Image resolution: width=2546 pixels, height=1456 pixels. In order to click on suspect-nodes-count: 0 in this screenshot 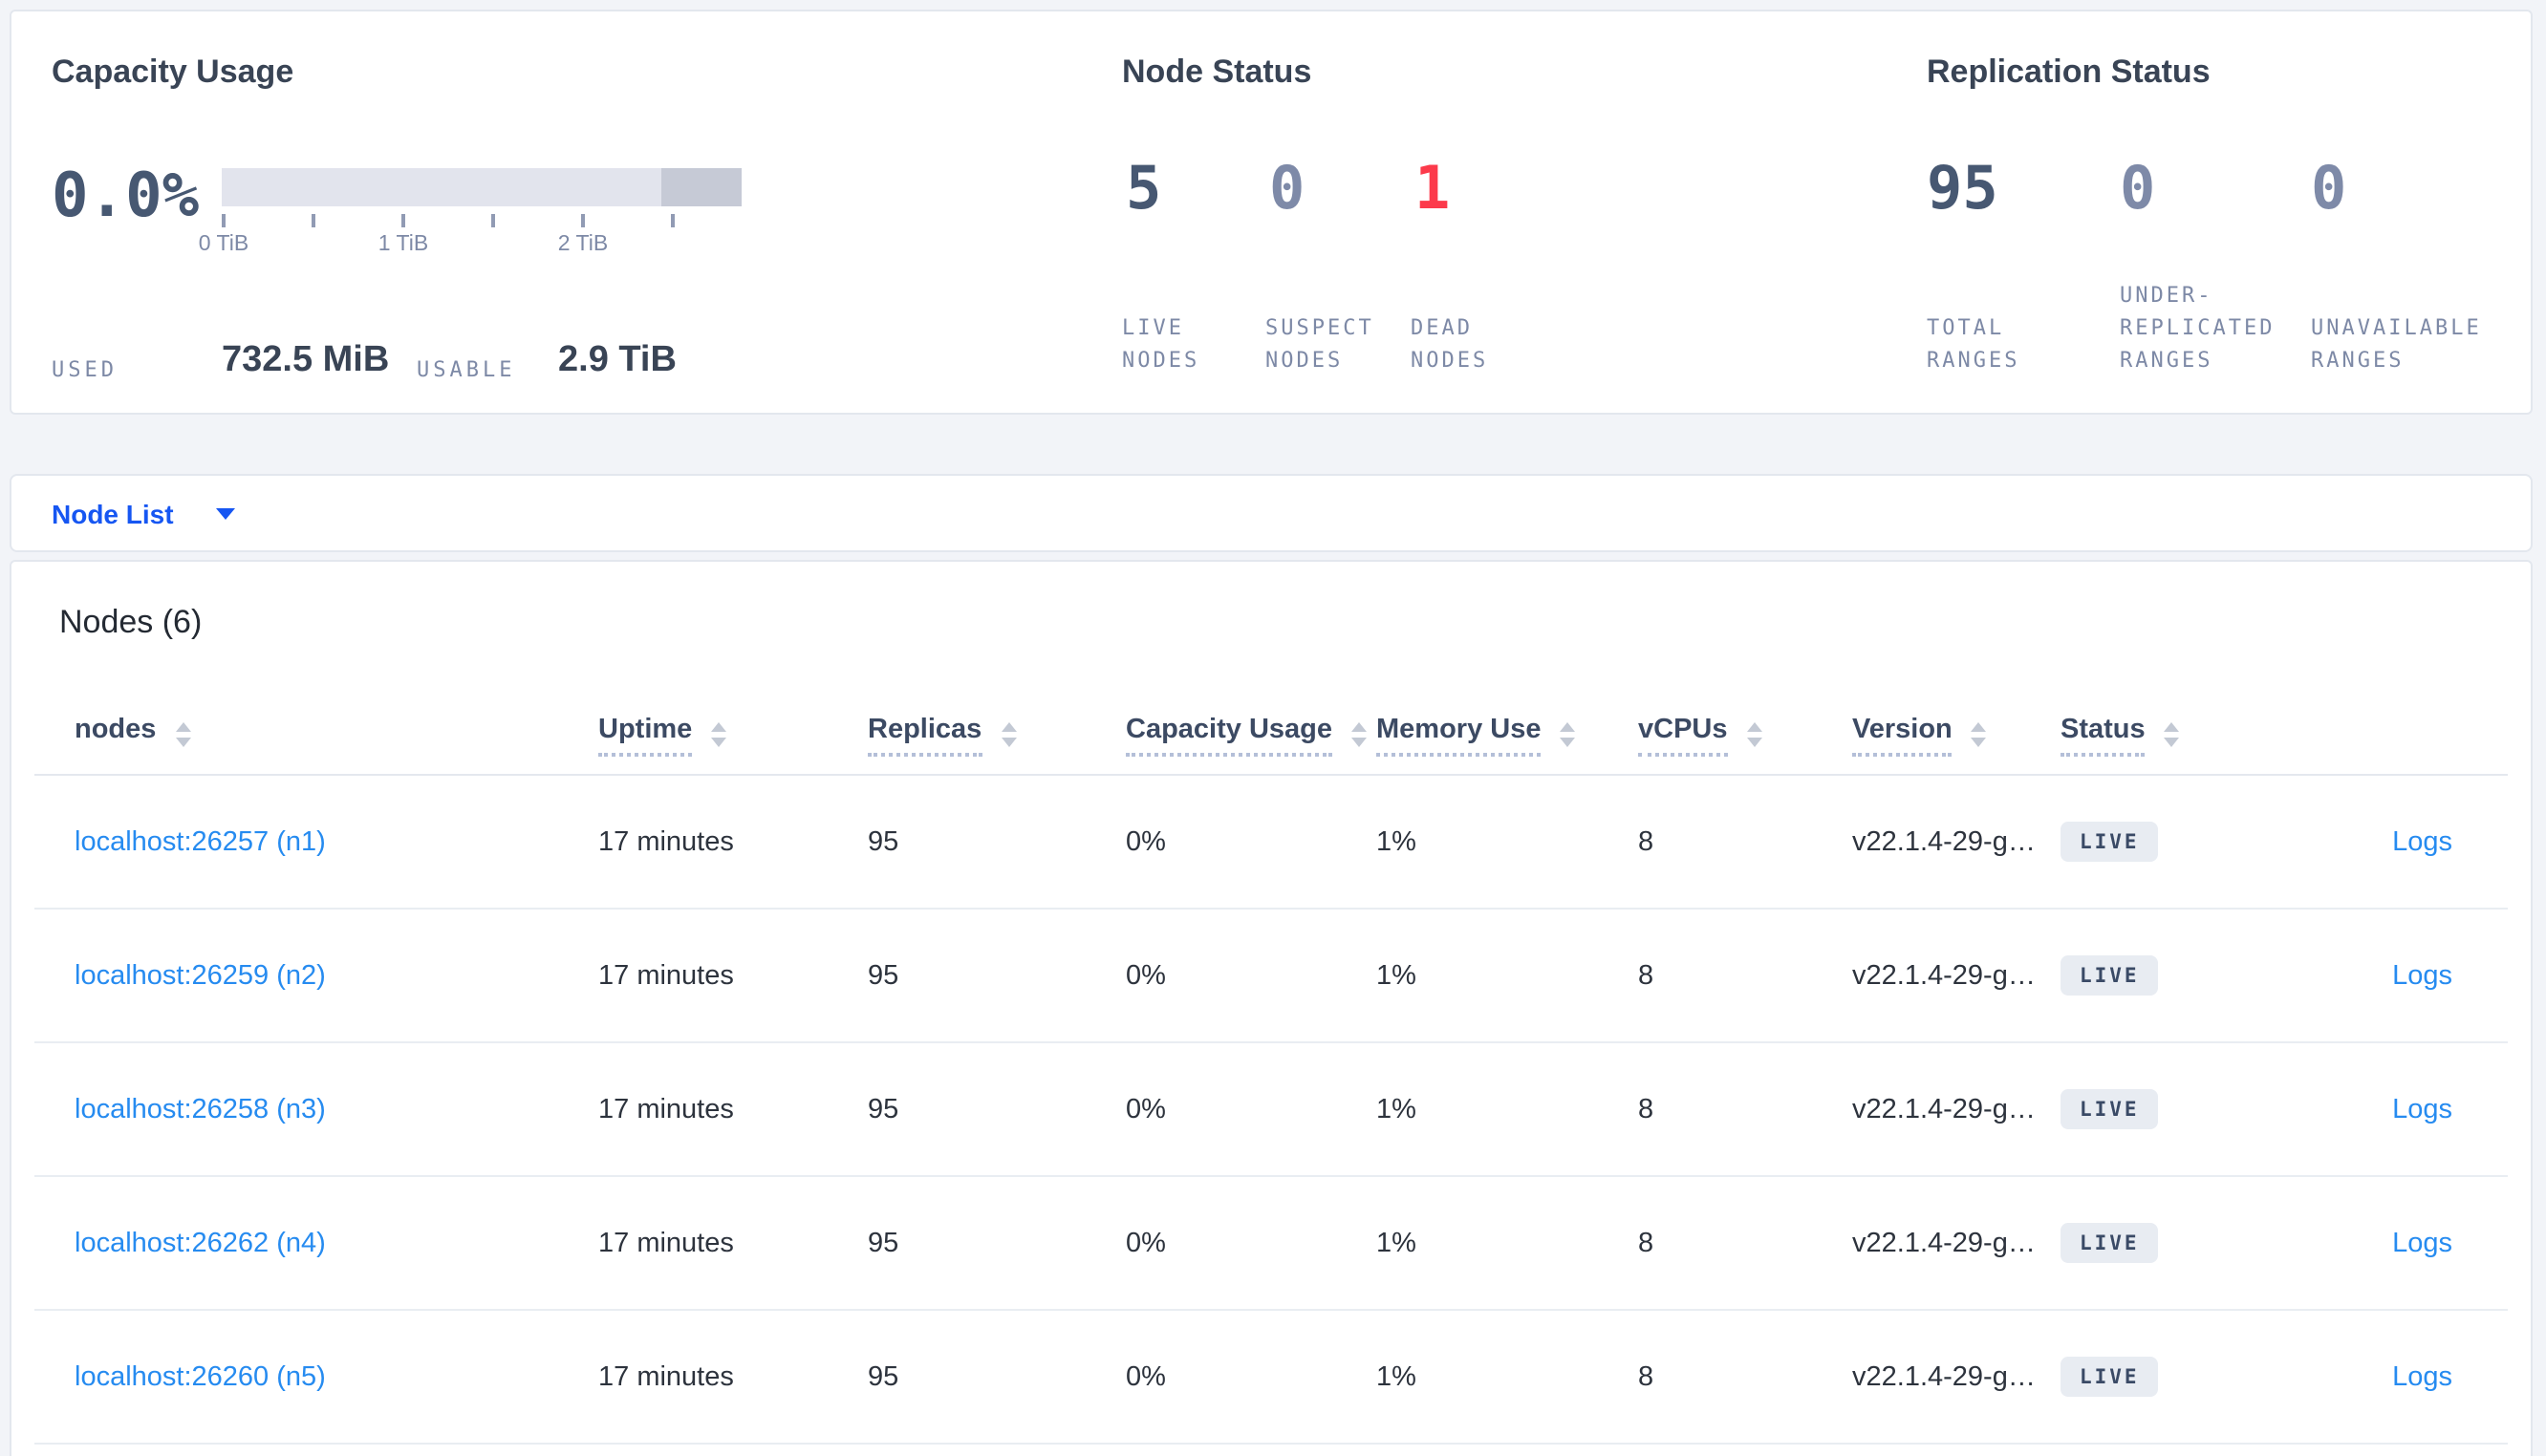, I will do `click(1287, 190)`.